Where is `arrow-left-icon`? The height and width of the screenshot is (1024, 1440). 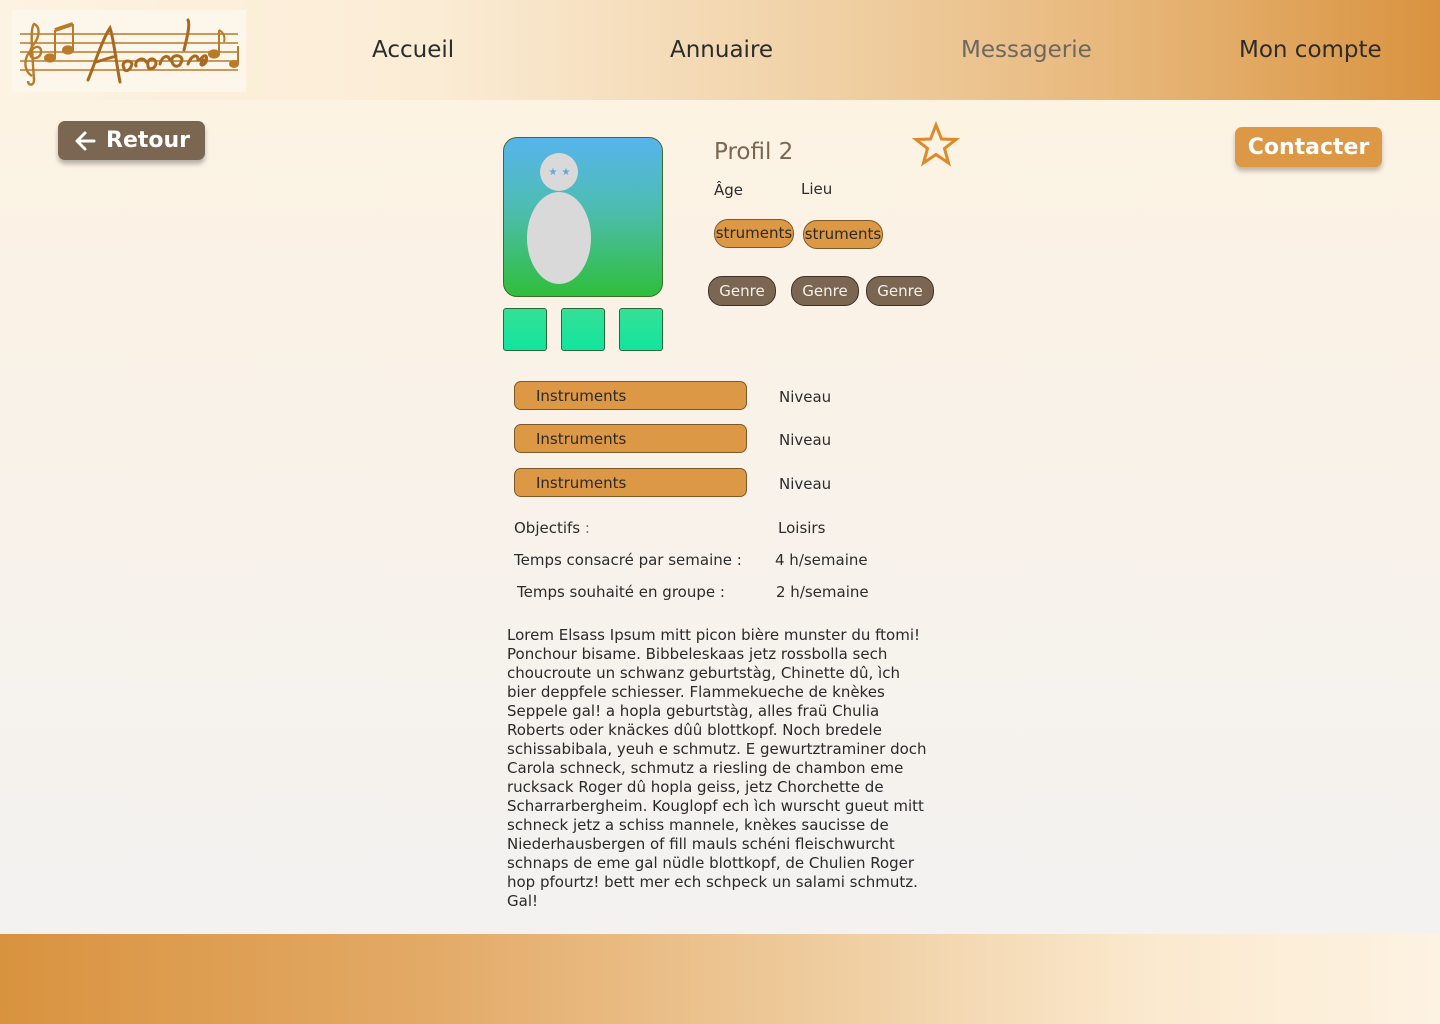 arrow-left-icon is located at coordinates (85, 140).